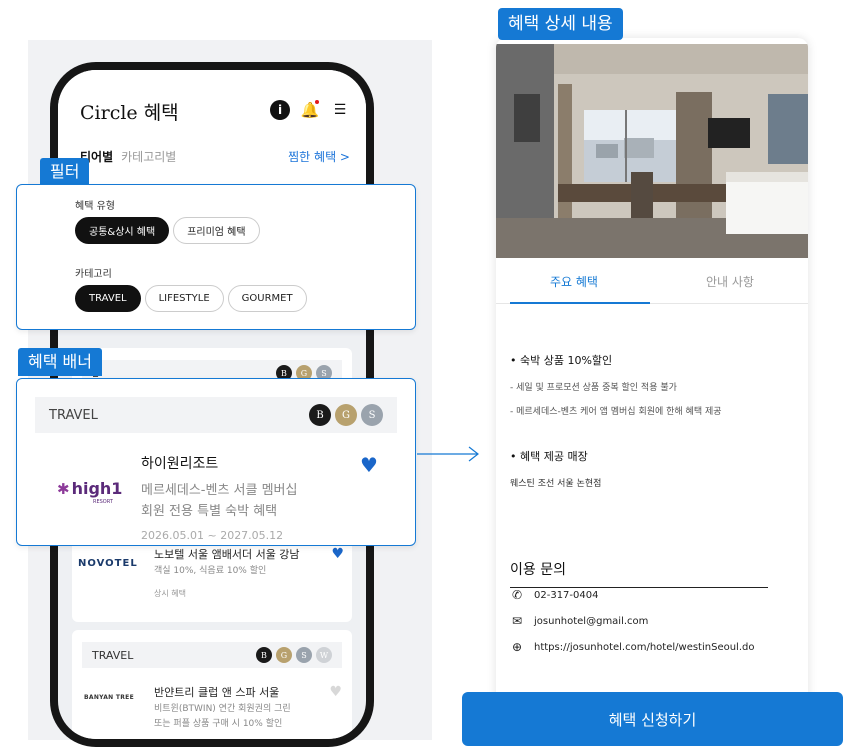  What do you see at coordinates (63, 489) in the screenshot?
I see `flower-icon: ✱` at bounding box center [63, 489].